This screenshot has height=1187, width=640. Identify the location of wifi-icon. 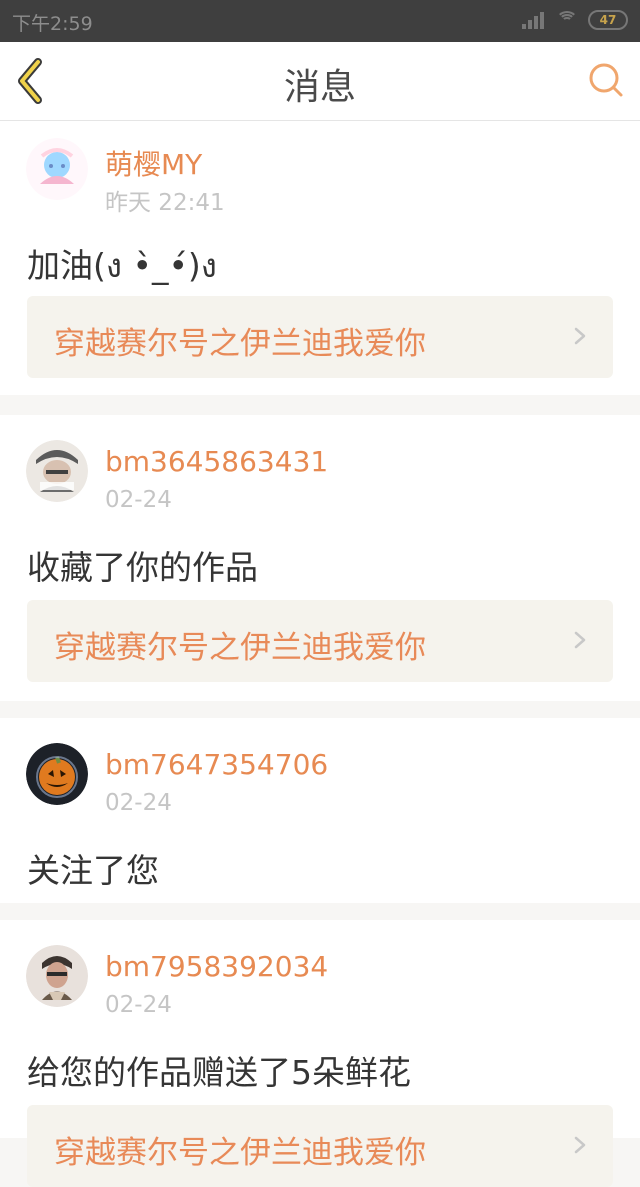
(567, 20).